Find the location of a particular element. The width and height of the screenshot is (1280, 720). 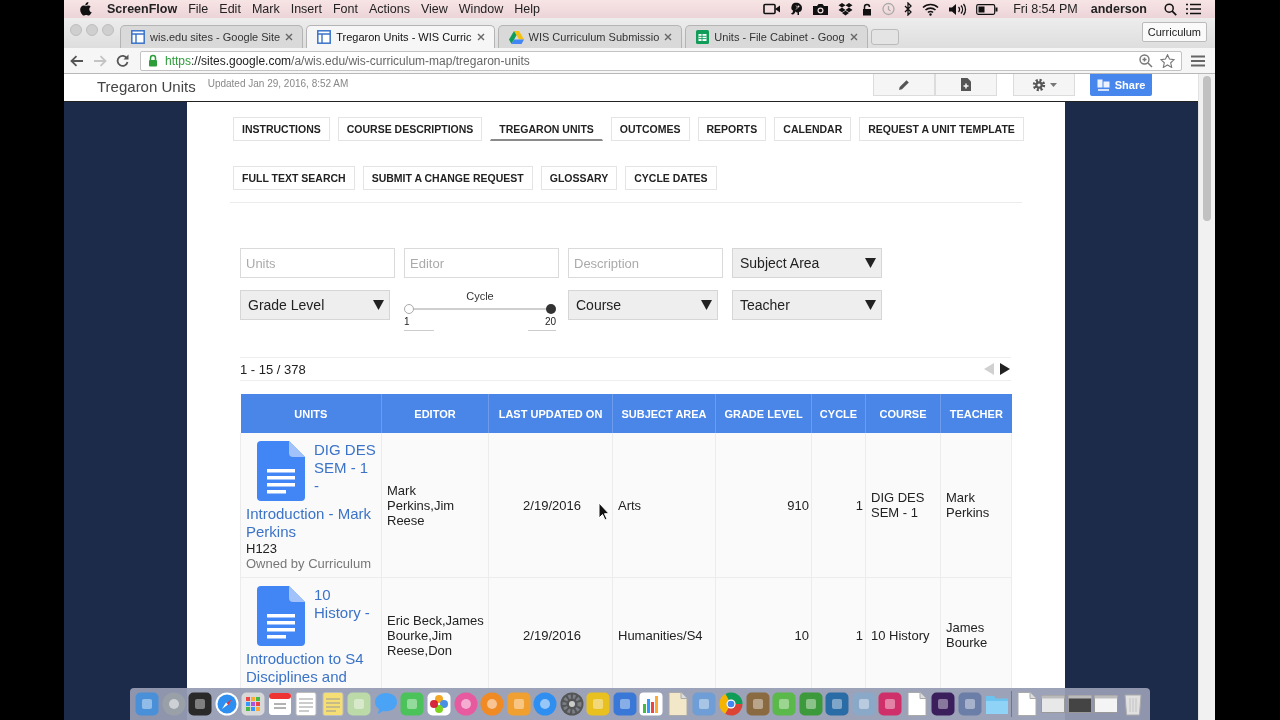

edit-button is located at coordinates (904, 85).